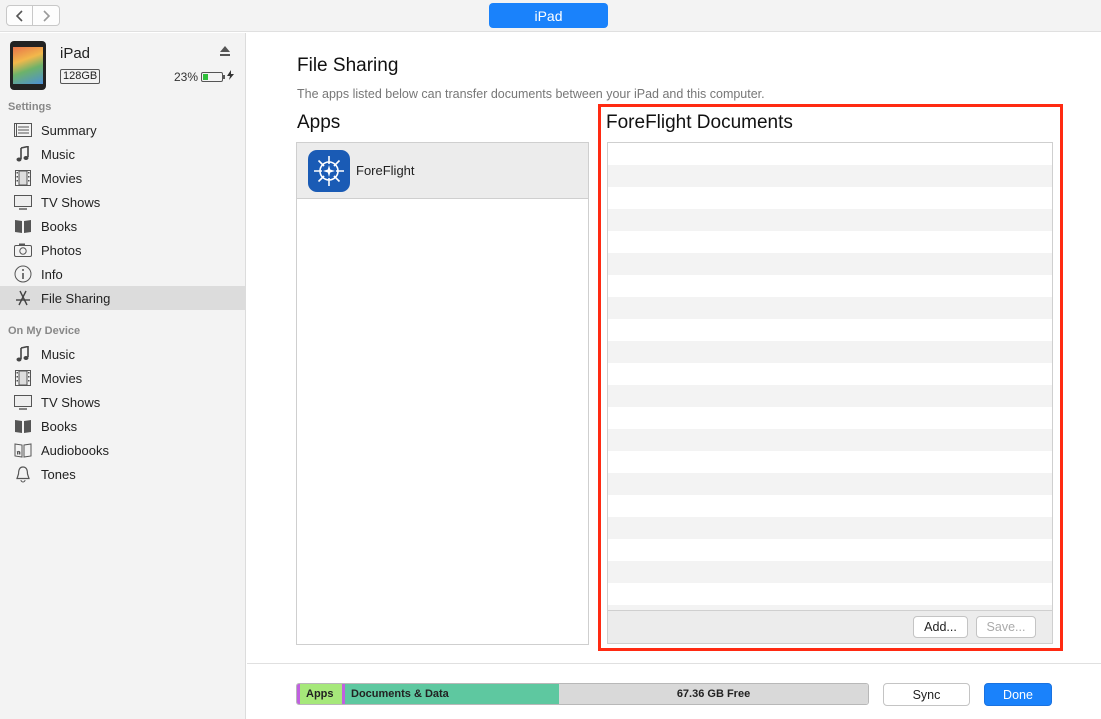  What do you see at coordinates (23, 474) in the screenshot?
I see `bell-icon` at bounding box center [23, 474].